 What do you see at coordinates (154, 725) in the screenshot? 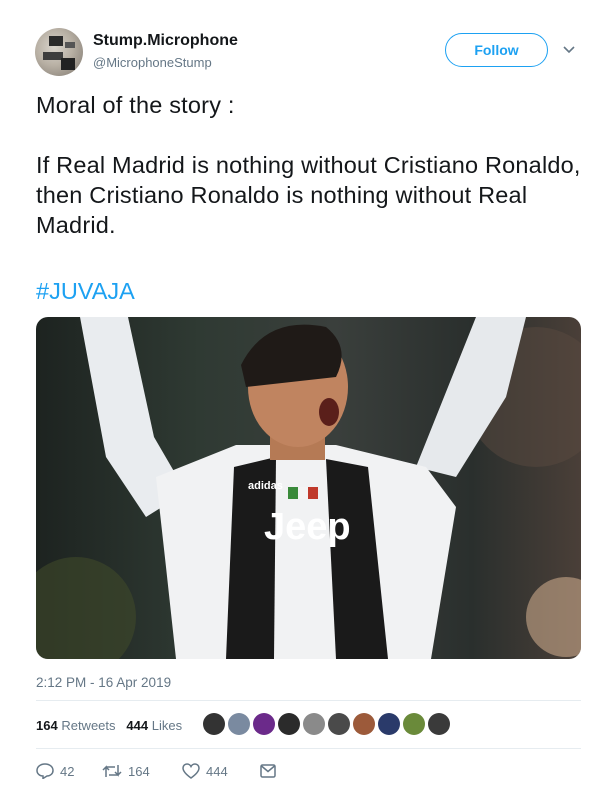
I see `likes-stat: 444 Likes` at bounding box center [154, 725].